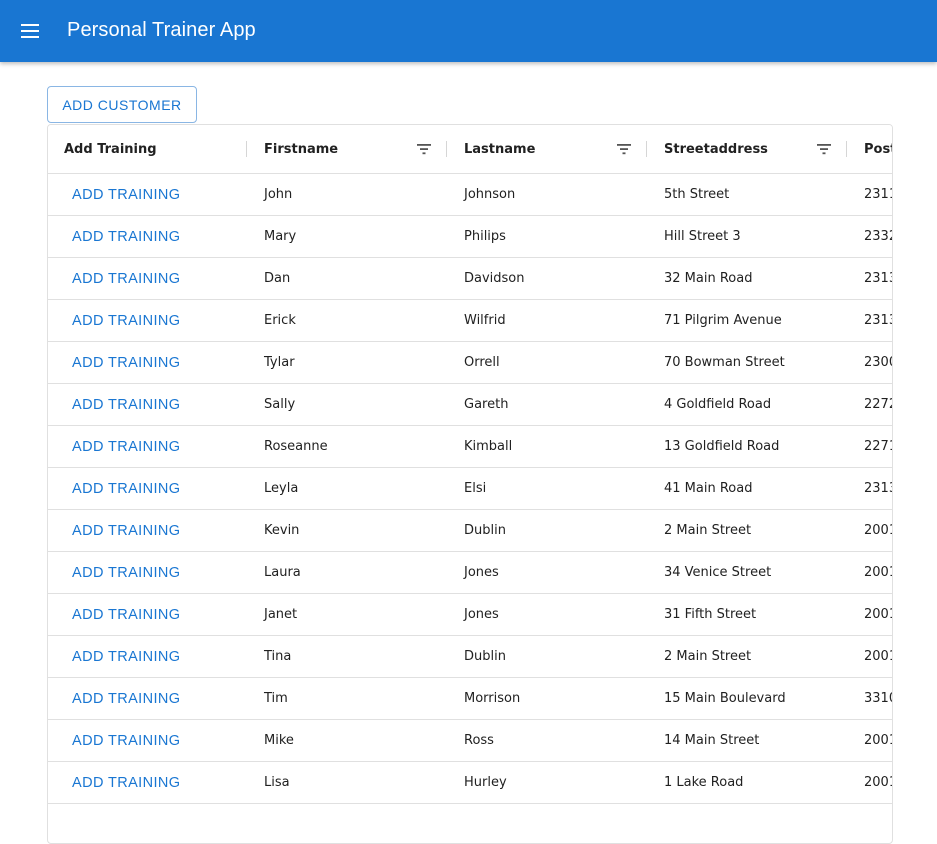 The image size is (937, 844). Describe the element at coordinates (490, 194) in the screenshot. I see `cell-lastname: Johnson` at that location.